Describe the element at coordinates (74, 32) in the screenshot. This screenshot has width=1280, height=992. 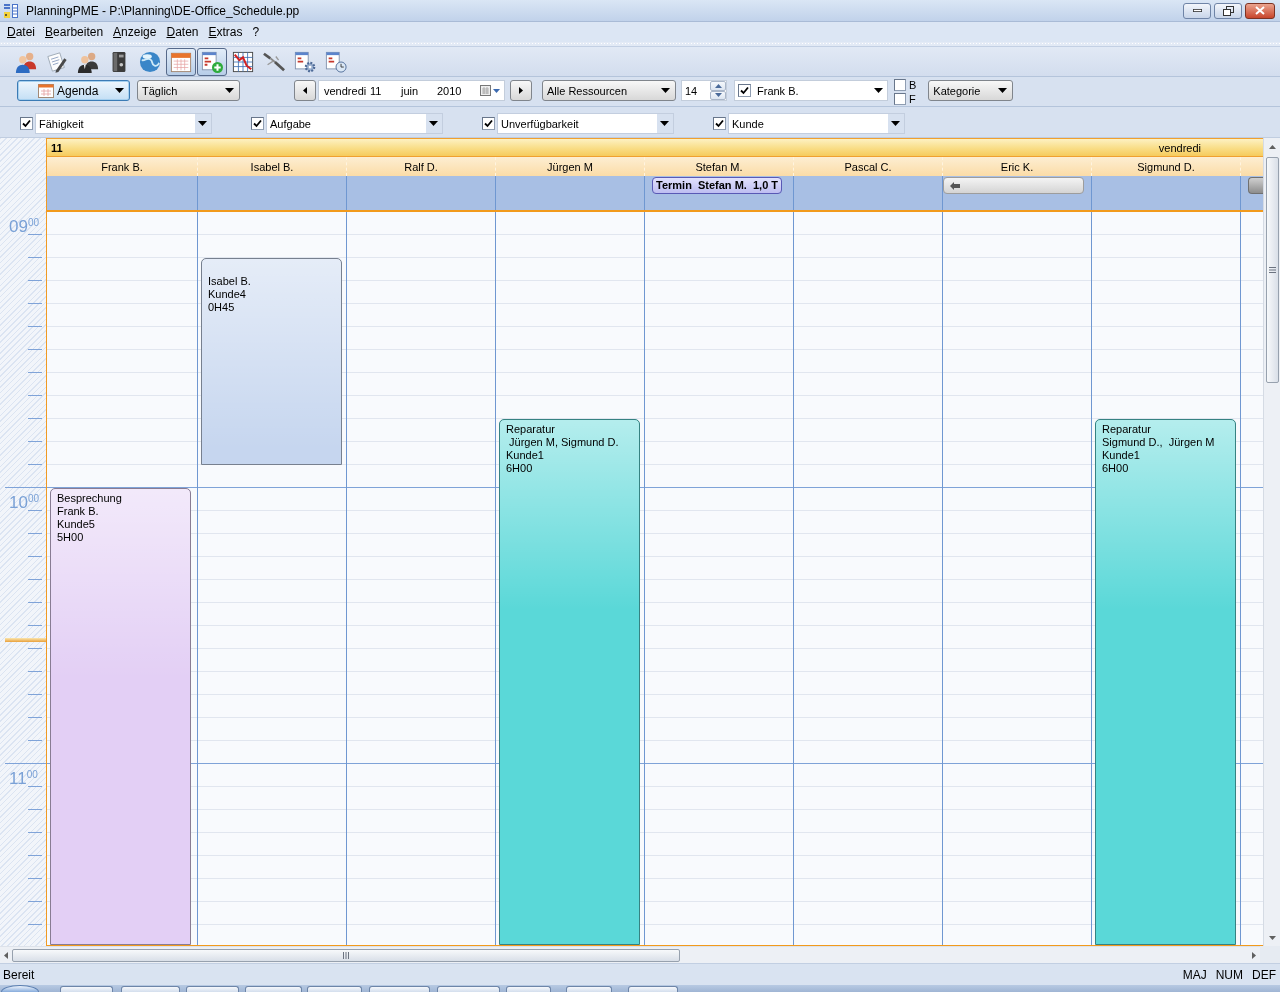
I see `menu-item: Bearbeiten` at that location.